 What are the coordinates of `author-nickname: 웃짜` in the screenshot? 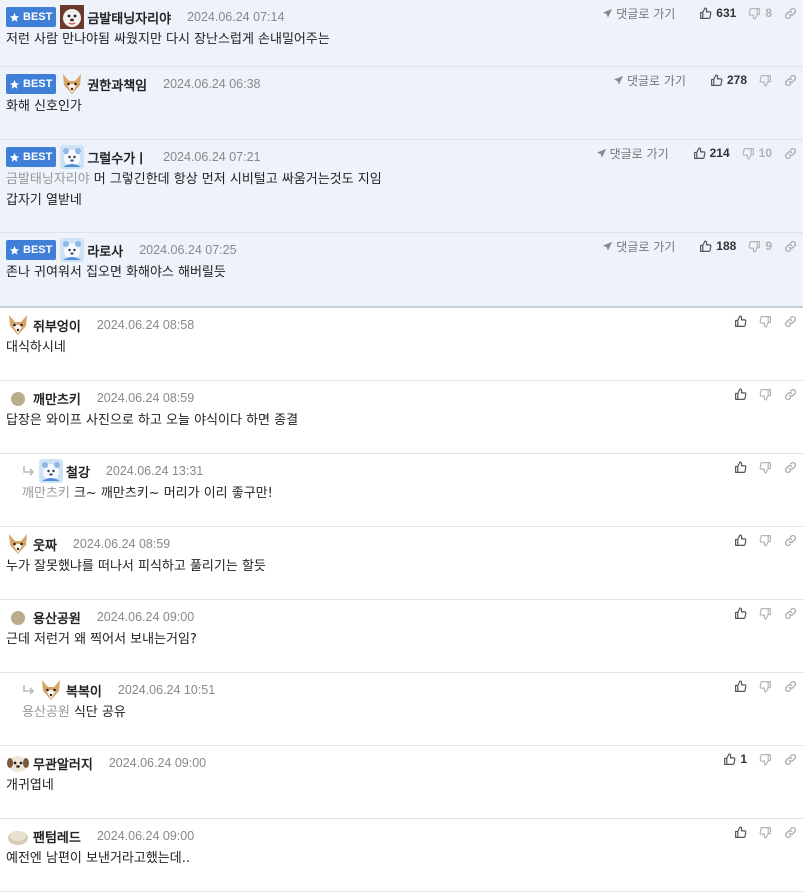 It's located at (45, 544).